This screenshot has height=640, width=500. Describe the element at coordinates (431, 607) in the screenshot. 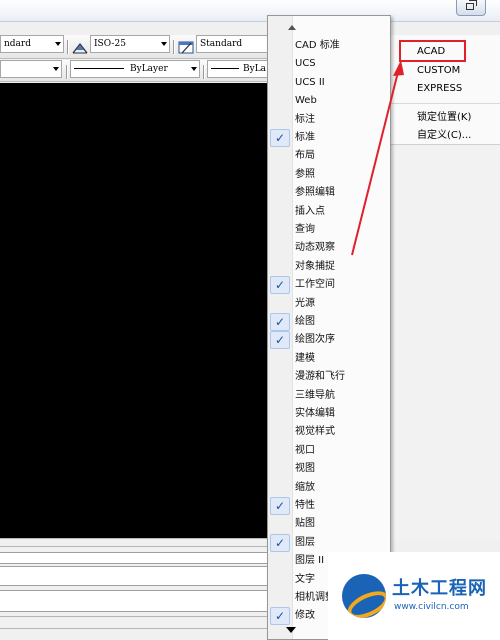

I see `logo-url: www.civilcn.com` at that location.